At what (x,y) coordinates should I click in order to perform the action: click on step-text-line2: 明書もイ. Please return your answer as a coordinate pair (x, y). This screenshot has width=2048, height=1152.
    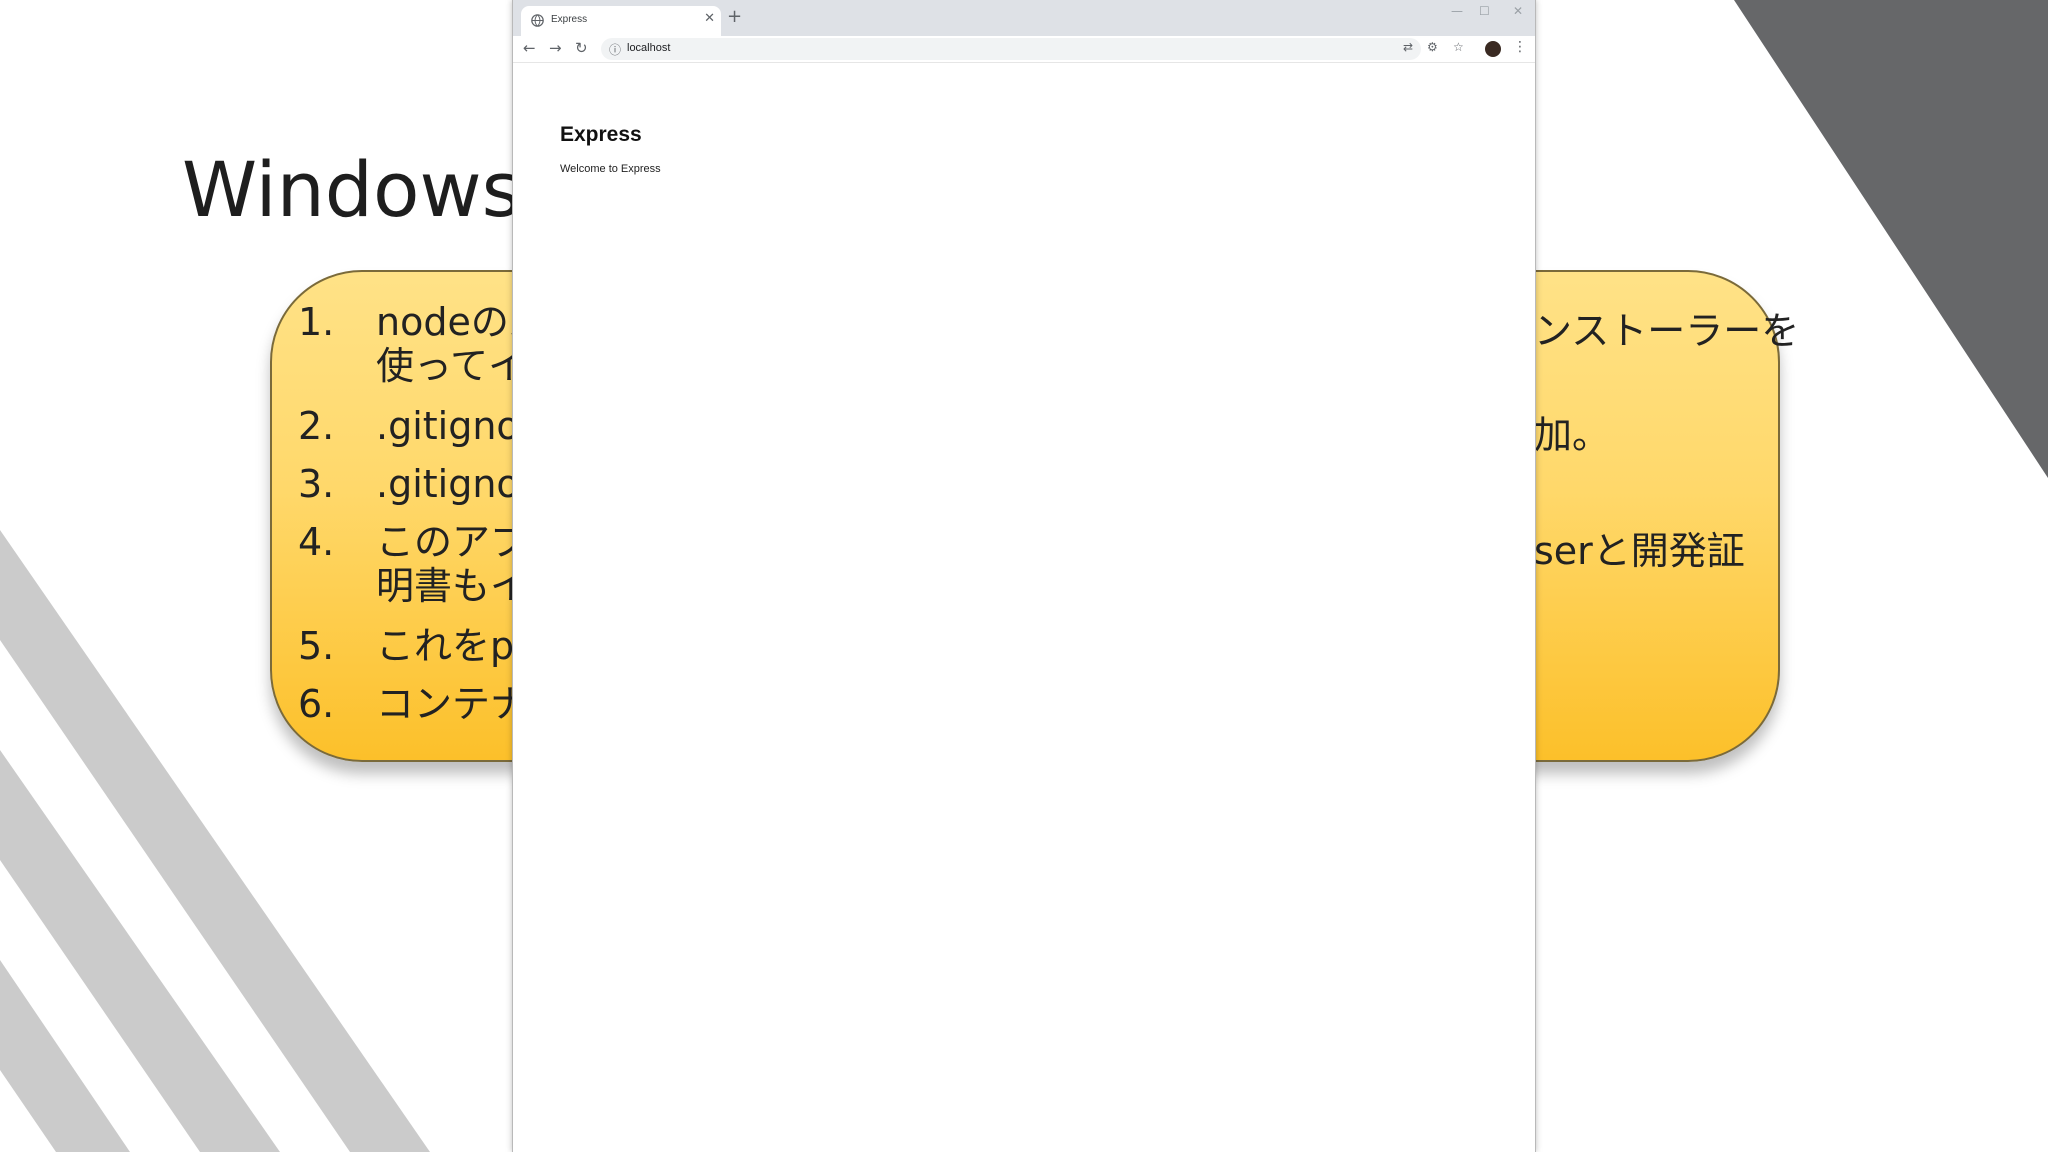
    Looking at the image, I should click on (452, 586).